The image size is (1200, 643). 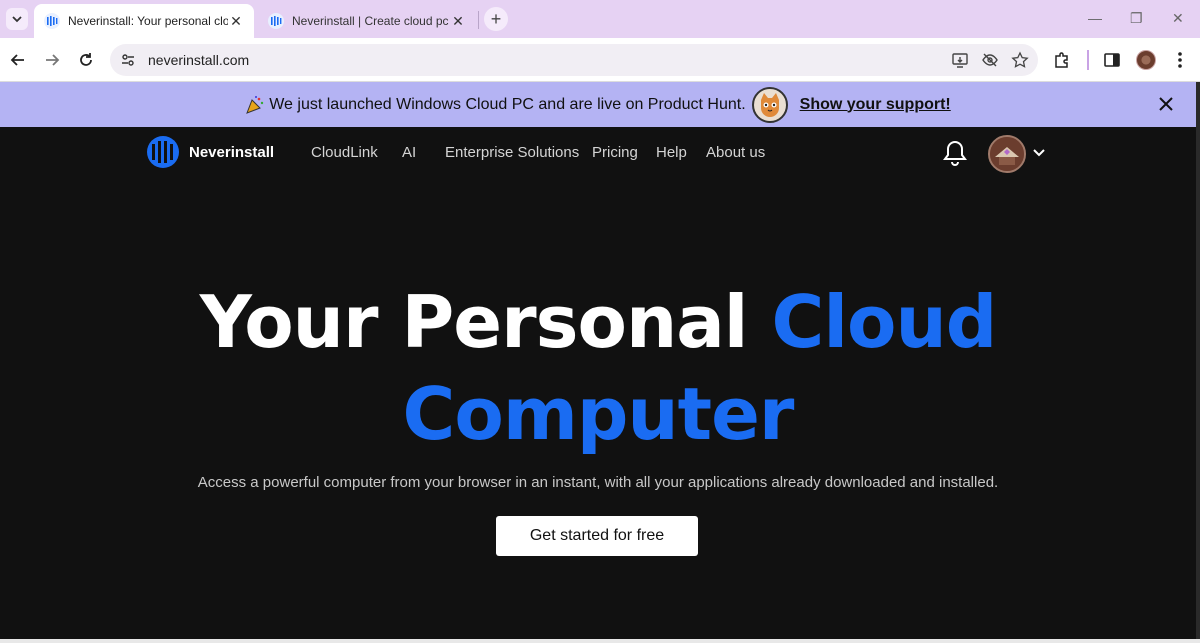 I want to click on extensions-button, so click(x=1062, y=60).